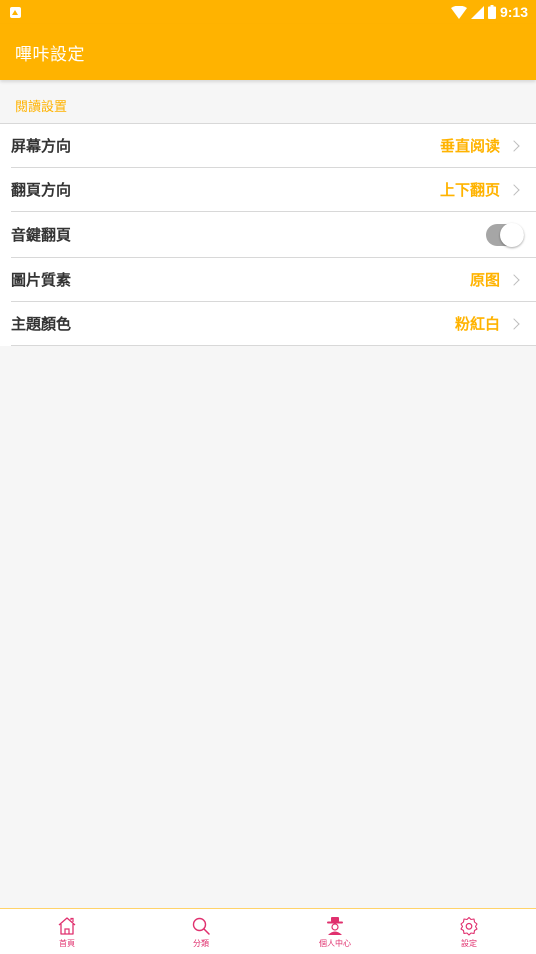  Describe the element at coordinates (273, 146) in the screenshot. I see `setting-screen-orientation: 屏幕方向 垂直阅读` at that location.